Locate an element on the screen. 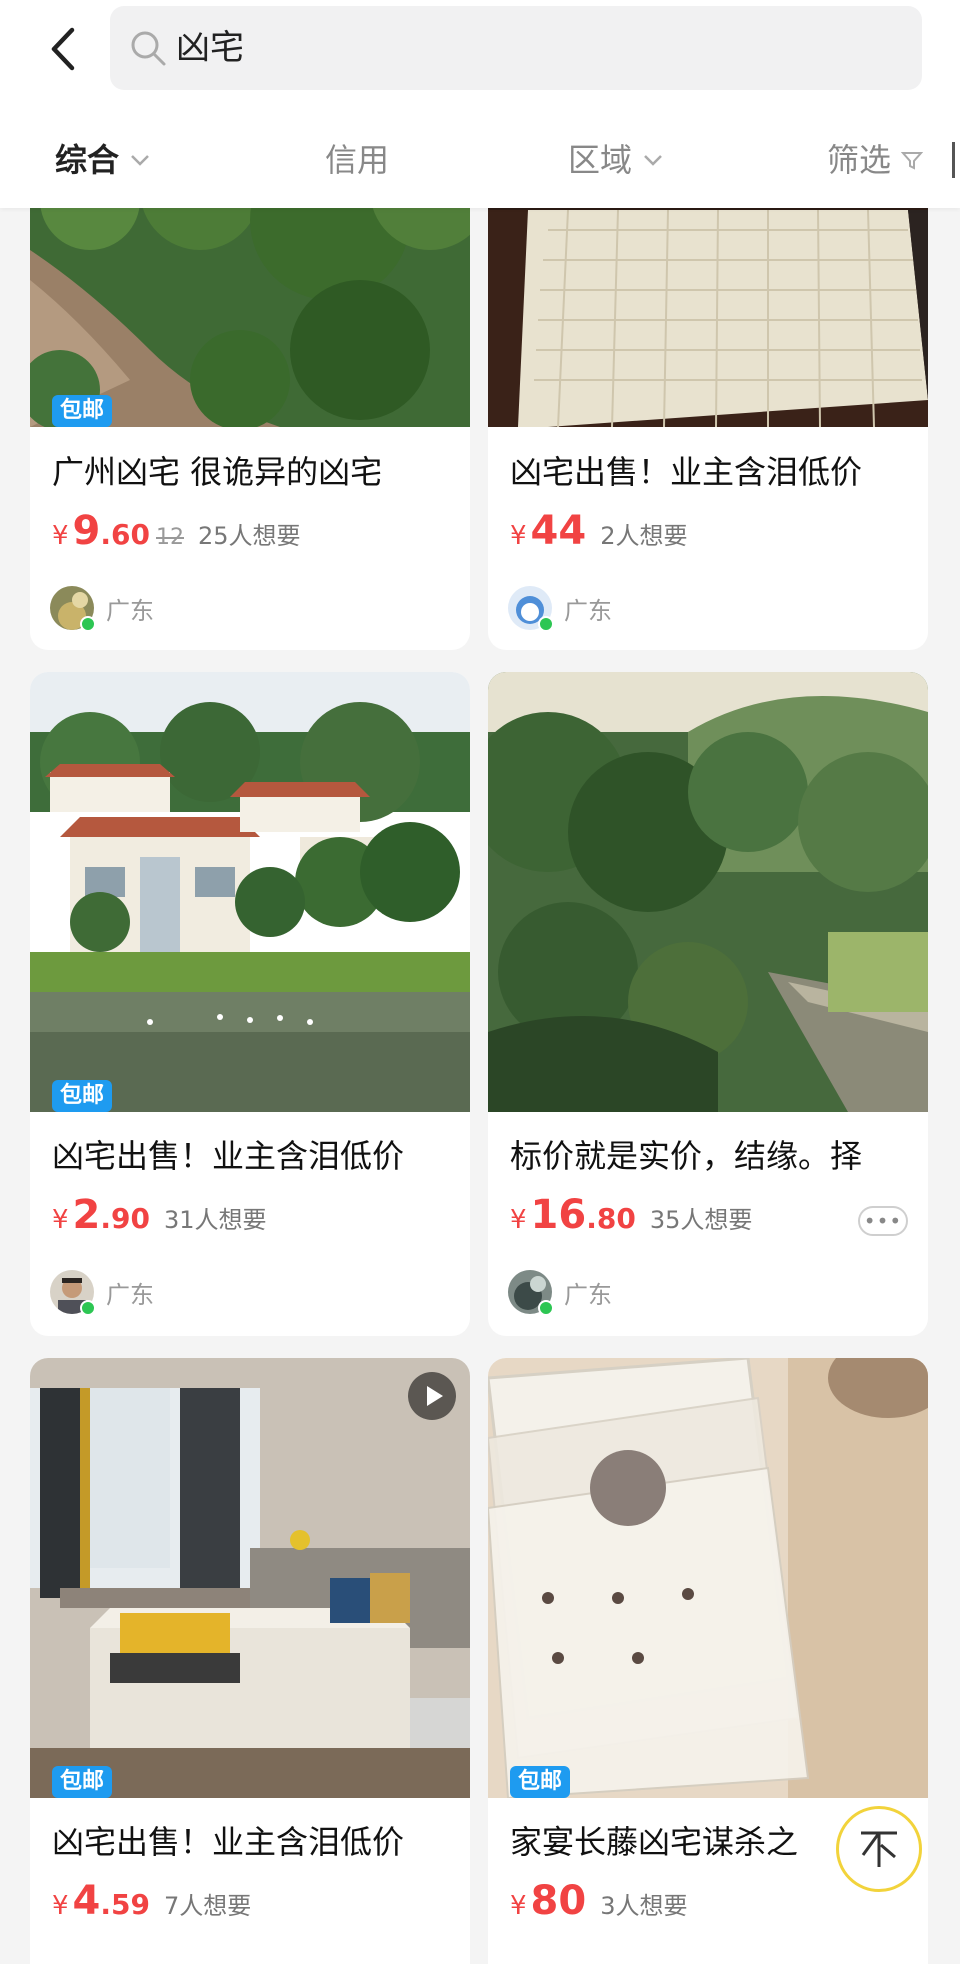 The width and height of the screenshot is (960, 1964). search-query: 凶宅 is located at coordinates (210, 48).